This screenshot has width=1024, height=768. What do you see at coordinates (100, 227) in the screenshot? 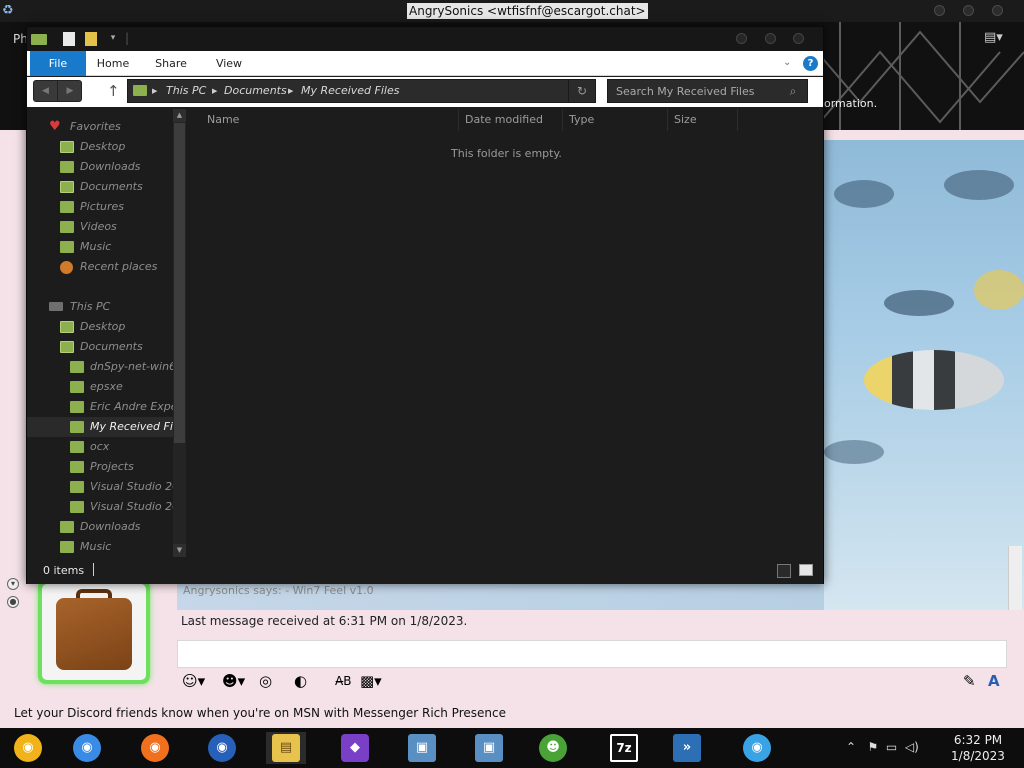
I see `nav-favorites-videos: Videos` at bounding box center [100, 227].